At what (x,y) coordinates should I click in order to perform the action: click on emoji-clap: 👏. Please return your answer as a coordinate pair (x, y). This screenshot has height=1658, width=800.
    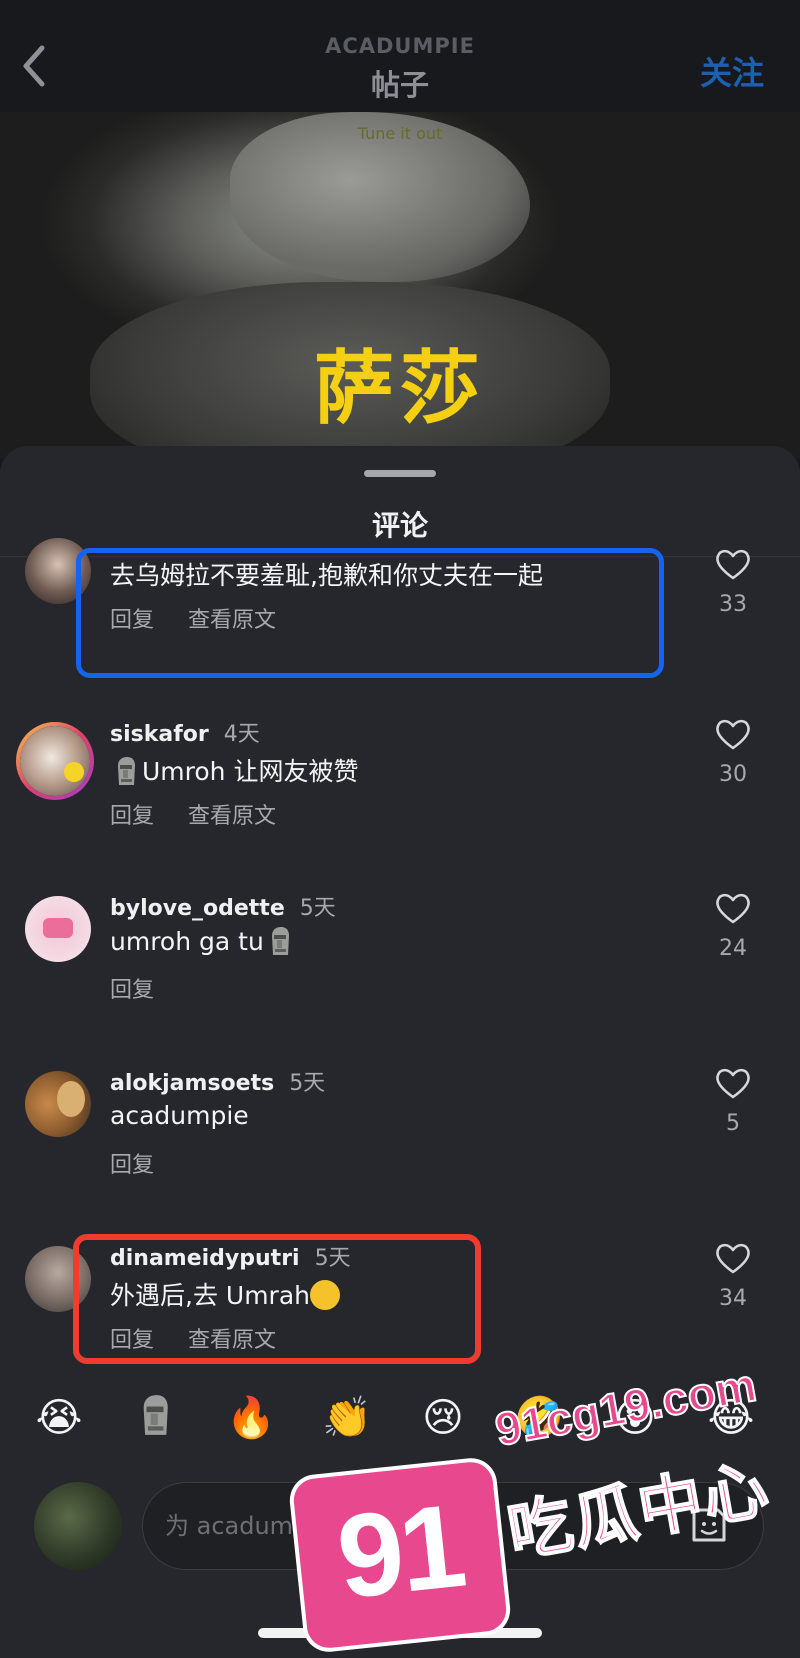
    Looking at the image, I should click on (347, 1418).